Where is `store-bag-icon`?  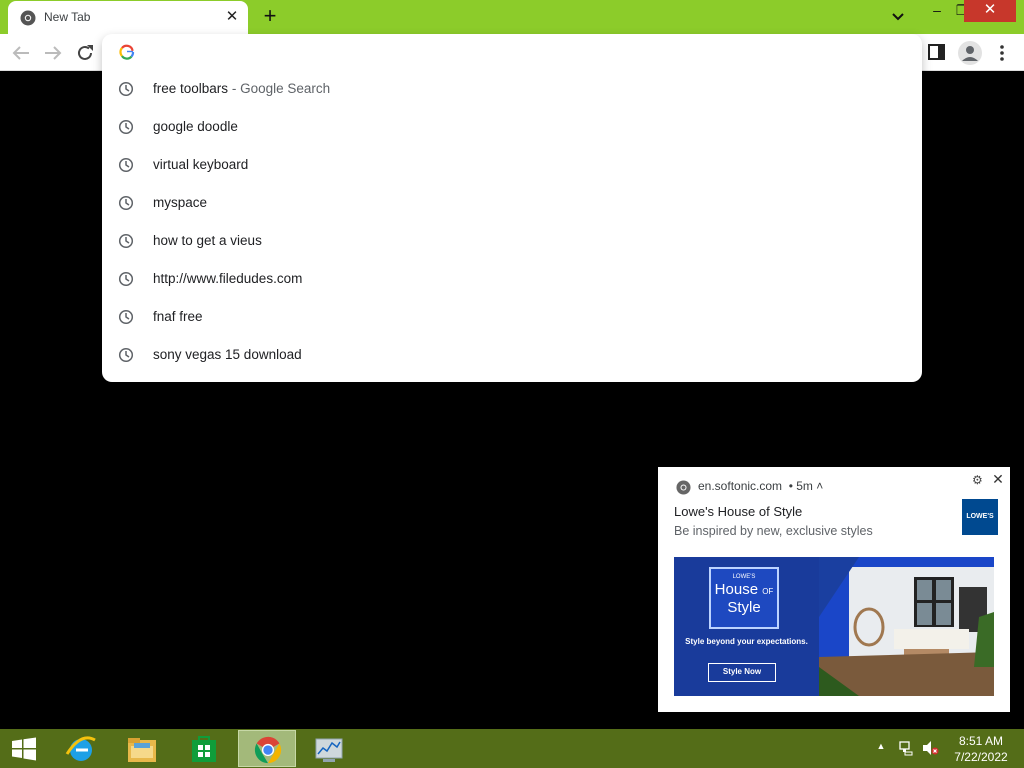
store-bag-icon is located at coordinates (204, 749).